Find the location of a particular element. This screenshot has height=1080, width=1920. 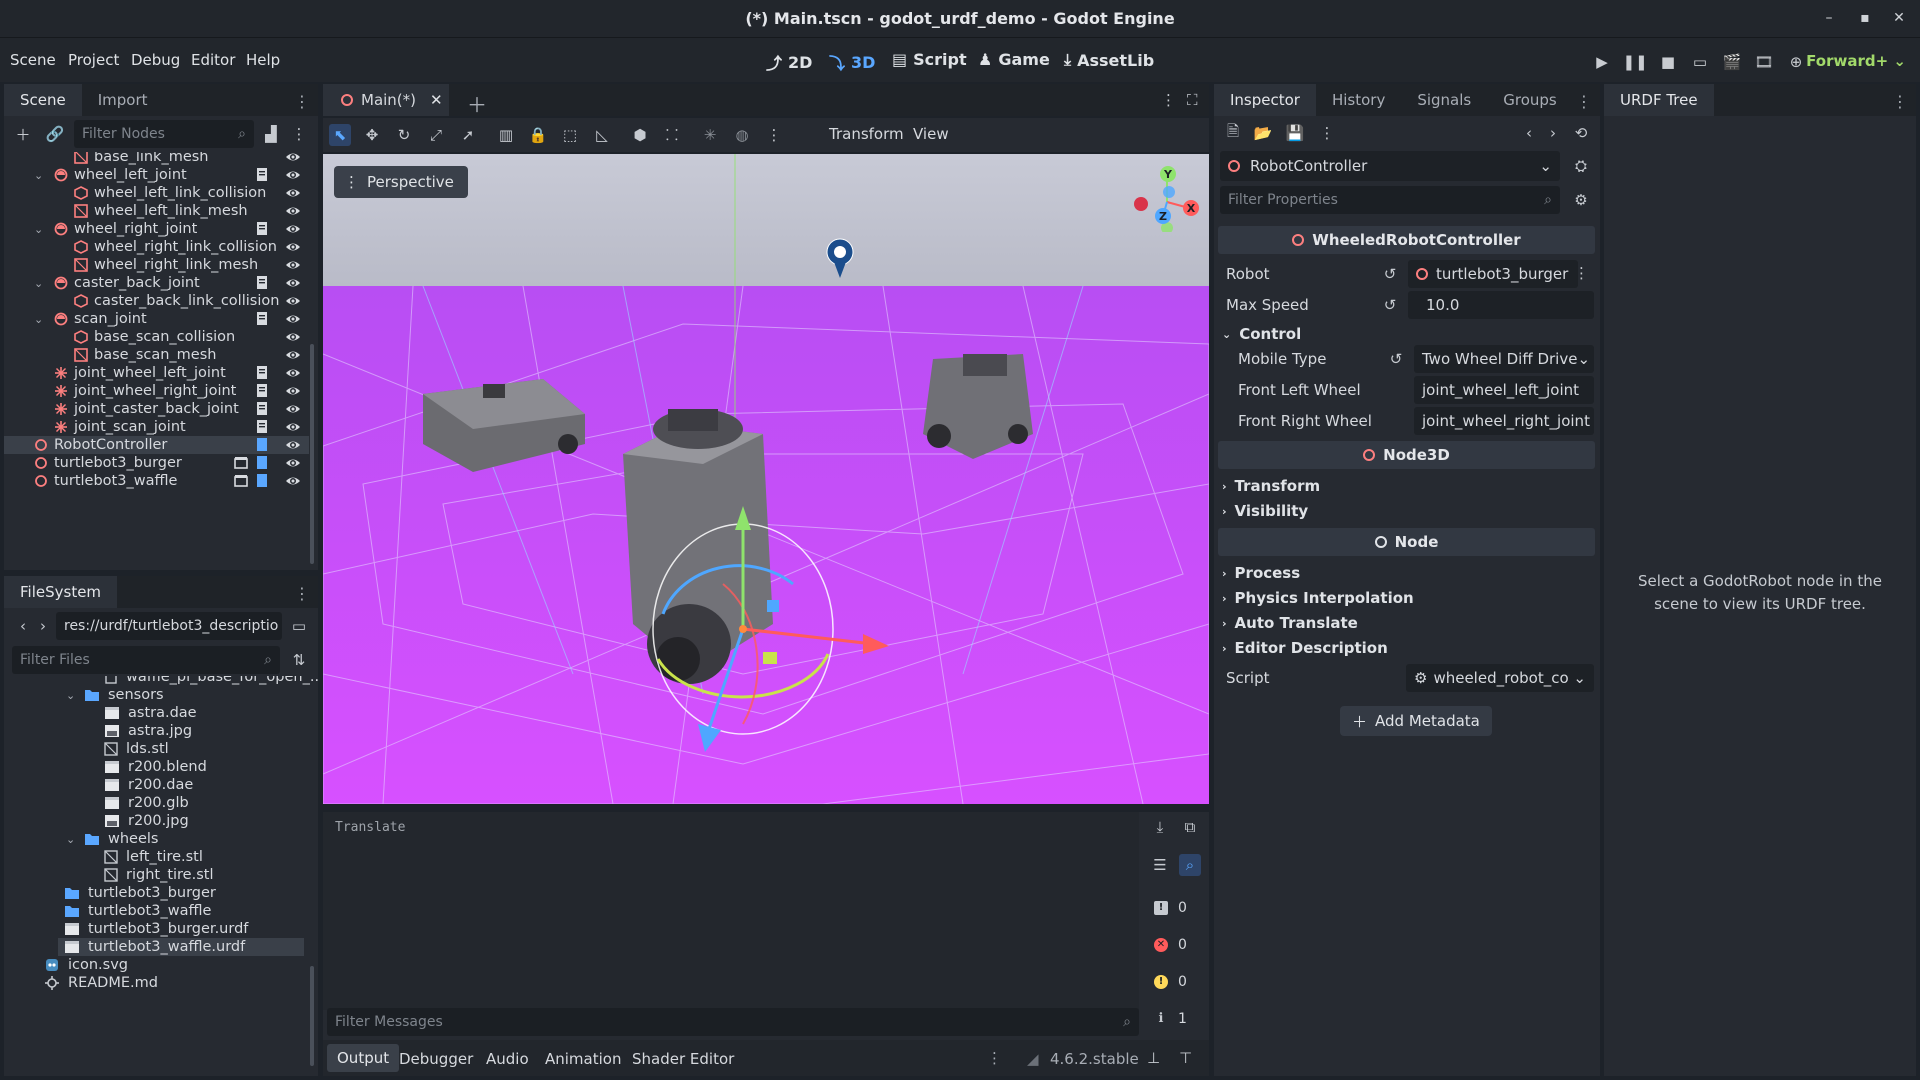

section-editor-description: › Editor Description is located at coordinates (1305, 648).